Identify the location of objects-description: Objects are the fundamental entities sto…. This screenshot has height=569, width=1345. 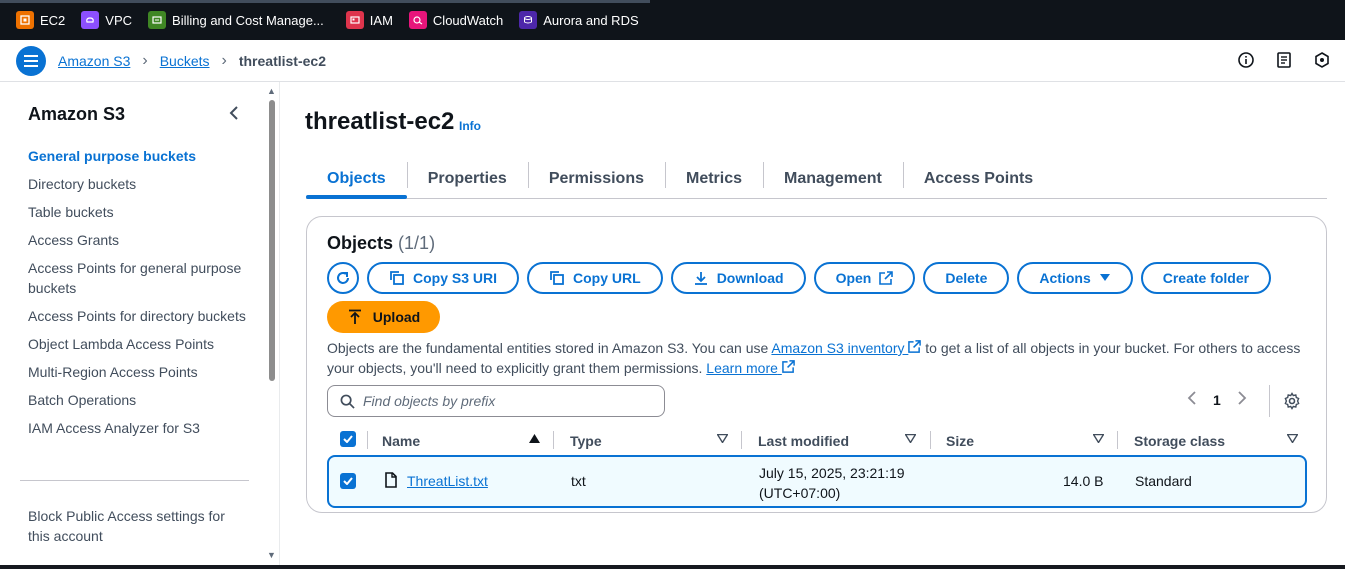
(817, 358).